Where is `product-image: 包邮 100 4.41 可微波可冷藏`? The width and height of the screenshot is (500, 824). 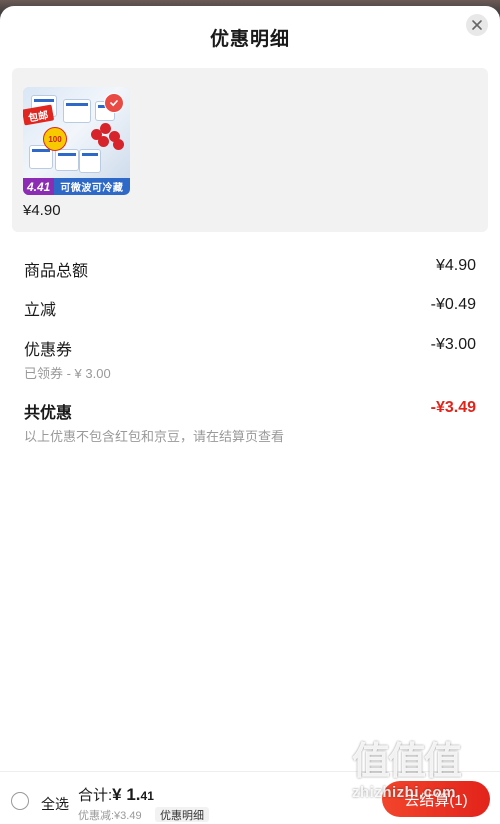 product-image: 包邮 100 4.41 可微波可冷藏 is located at coordinates (76, 141).